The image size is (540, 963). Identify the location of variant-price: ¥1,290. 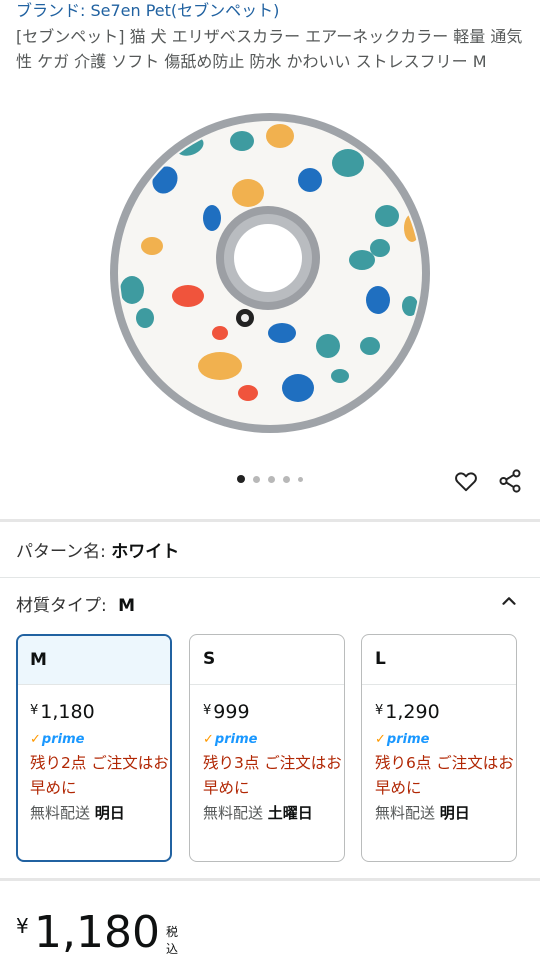
(407, 712).